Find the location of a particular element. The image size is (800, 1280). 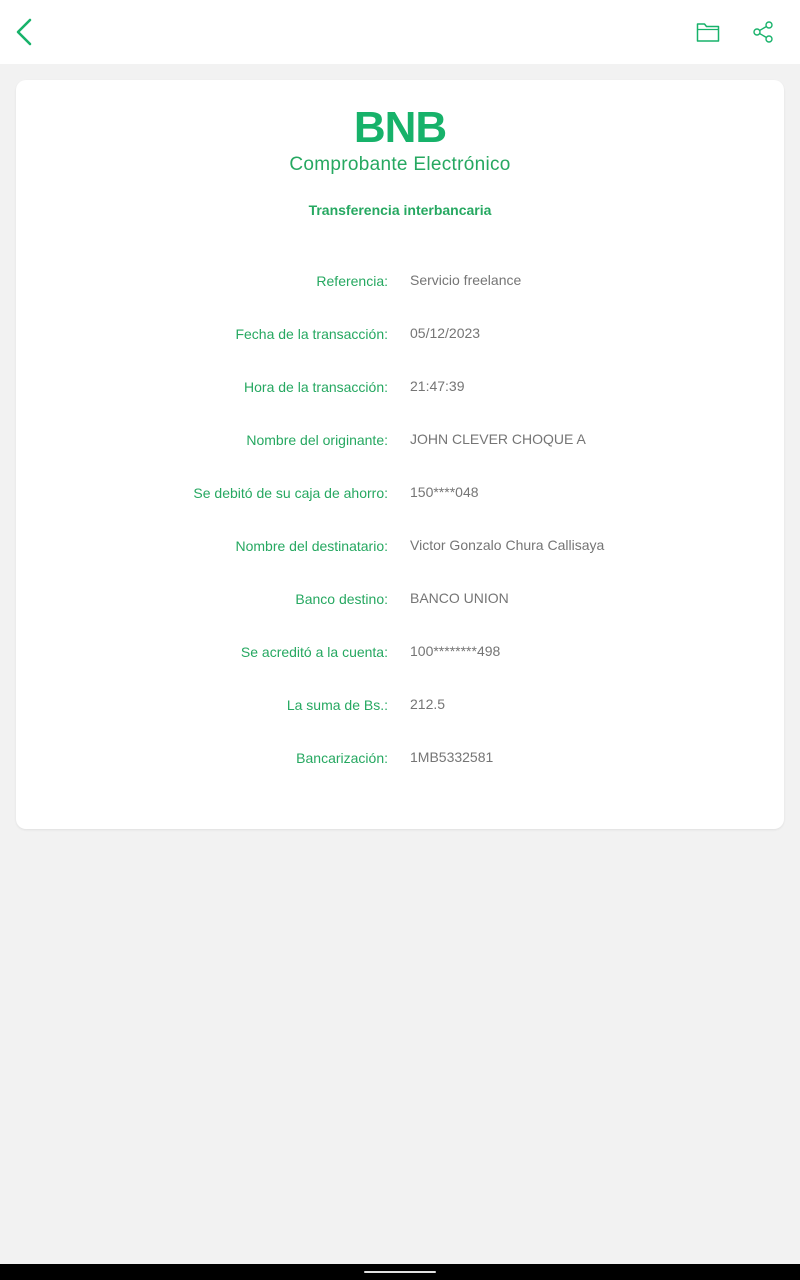

transaction-type: Transferencia interbancaria is located at coordinates (400, 210).